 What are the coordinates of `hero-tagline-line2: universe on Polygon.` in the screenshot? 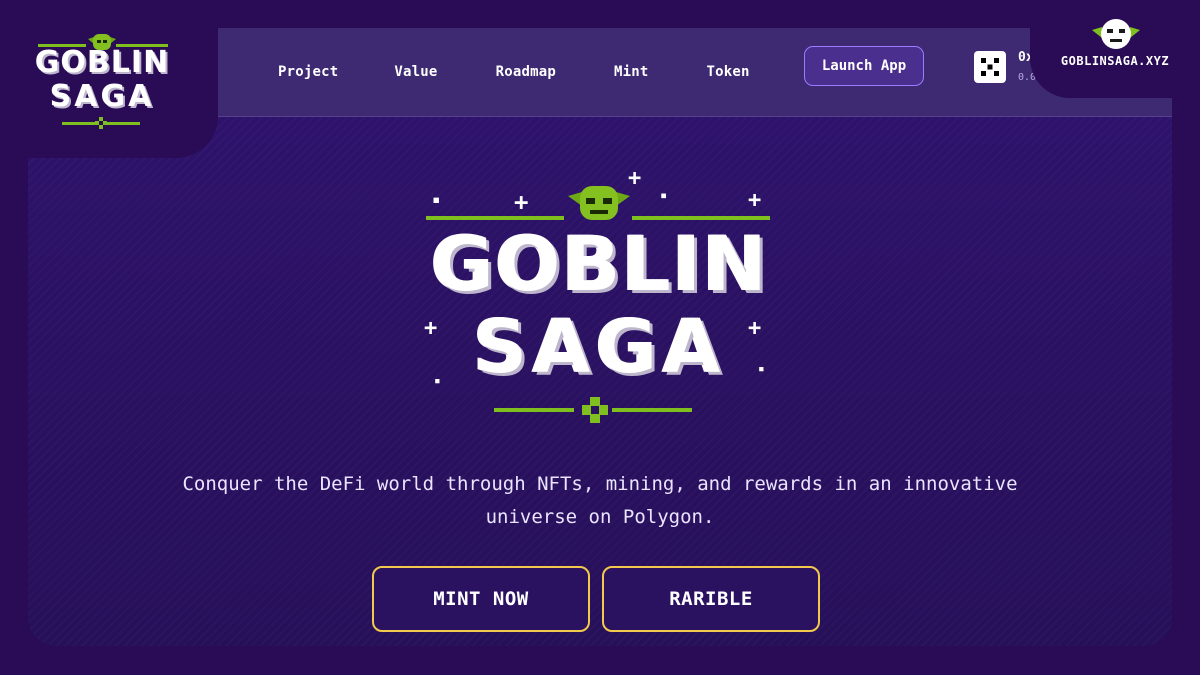 It's located at (600, 517).